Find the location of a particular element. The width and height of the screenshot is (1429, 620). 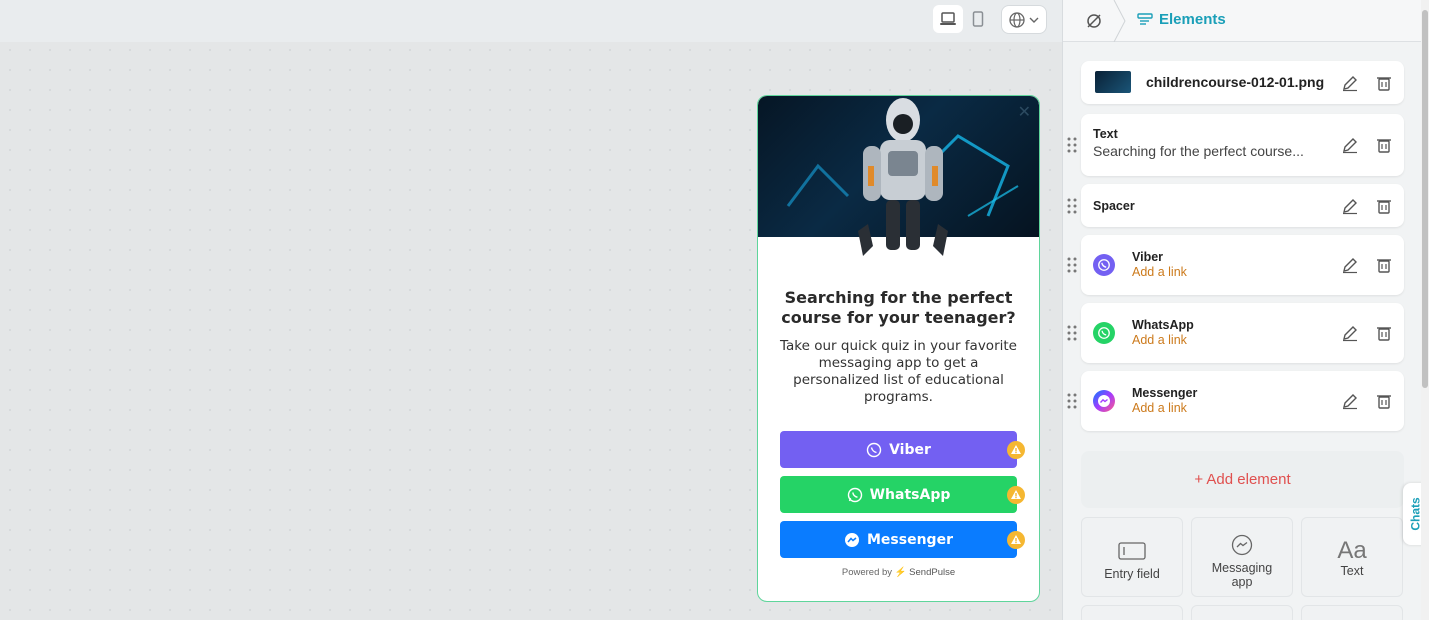

breadcrumb-separator is located at coordinates (1119, 21).